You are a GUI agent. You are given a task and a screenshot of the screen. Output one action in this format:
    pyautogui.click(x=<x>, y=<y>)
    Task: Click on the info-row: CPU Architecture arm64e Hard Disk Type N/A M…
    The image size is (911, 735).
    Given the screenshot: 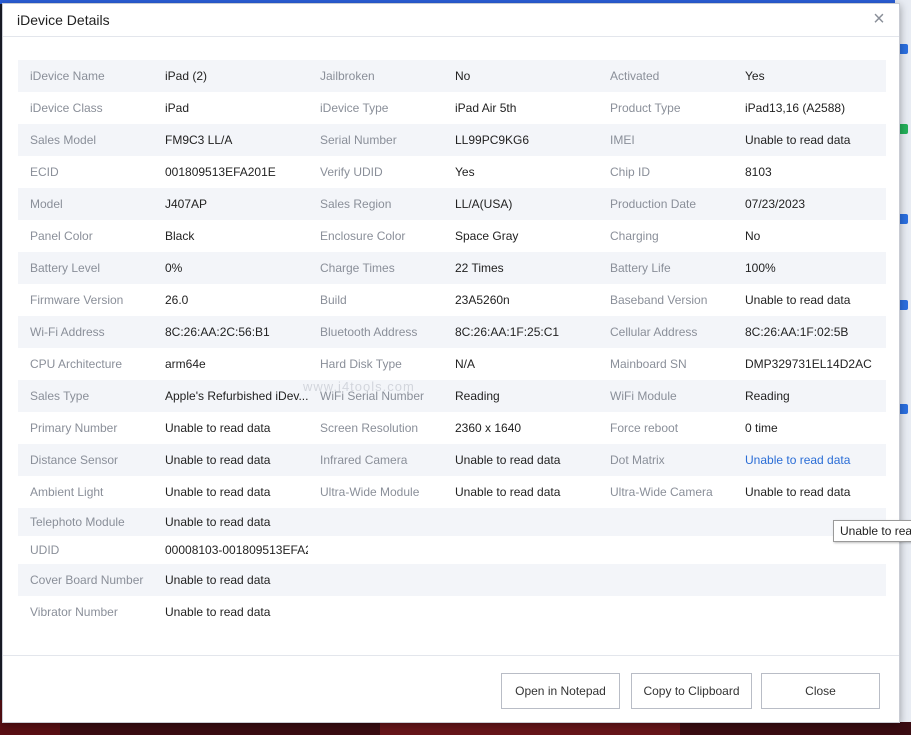 What is the action you would take?
    pyautogui.click(x=452, y=364)
    